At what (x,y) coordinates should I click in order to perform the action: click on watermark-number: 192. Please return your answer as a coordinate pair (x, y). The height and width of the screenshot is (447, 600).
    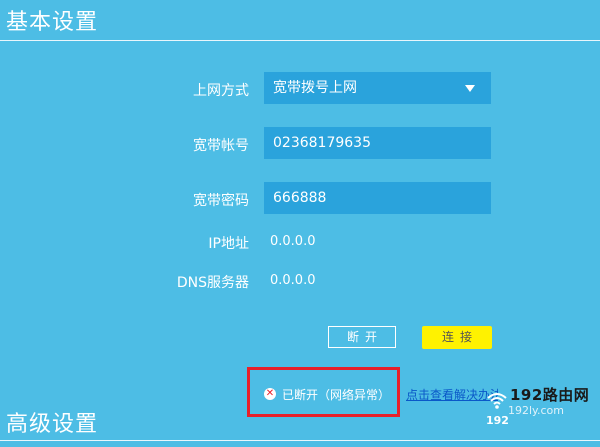
    Looking at the image, I should click on (497, 420).